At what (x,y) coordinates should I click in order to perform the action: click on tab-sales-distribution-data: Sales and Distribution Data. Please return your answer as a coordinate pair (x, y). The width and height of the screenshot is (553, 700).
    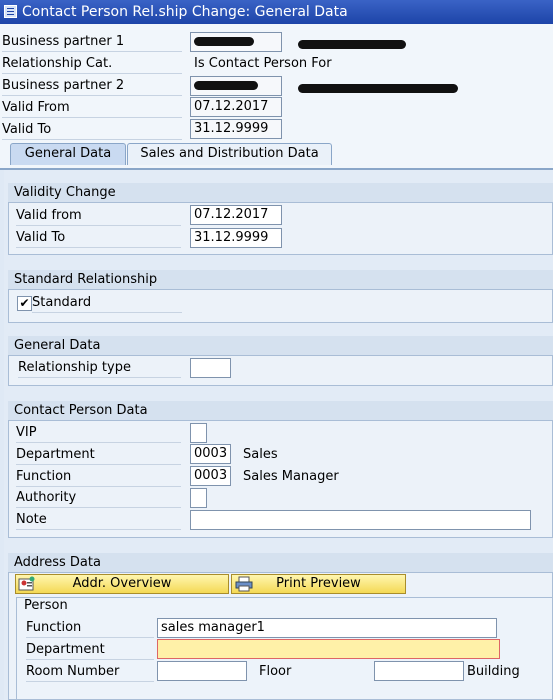
    Looking at the image, I should click on (229, 154).